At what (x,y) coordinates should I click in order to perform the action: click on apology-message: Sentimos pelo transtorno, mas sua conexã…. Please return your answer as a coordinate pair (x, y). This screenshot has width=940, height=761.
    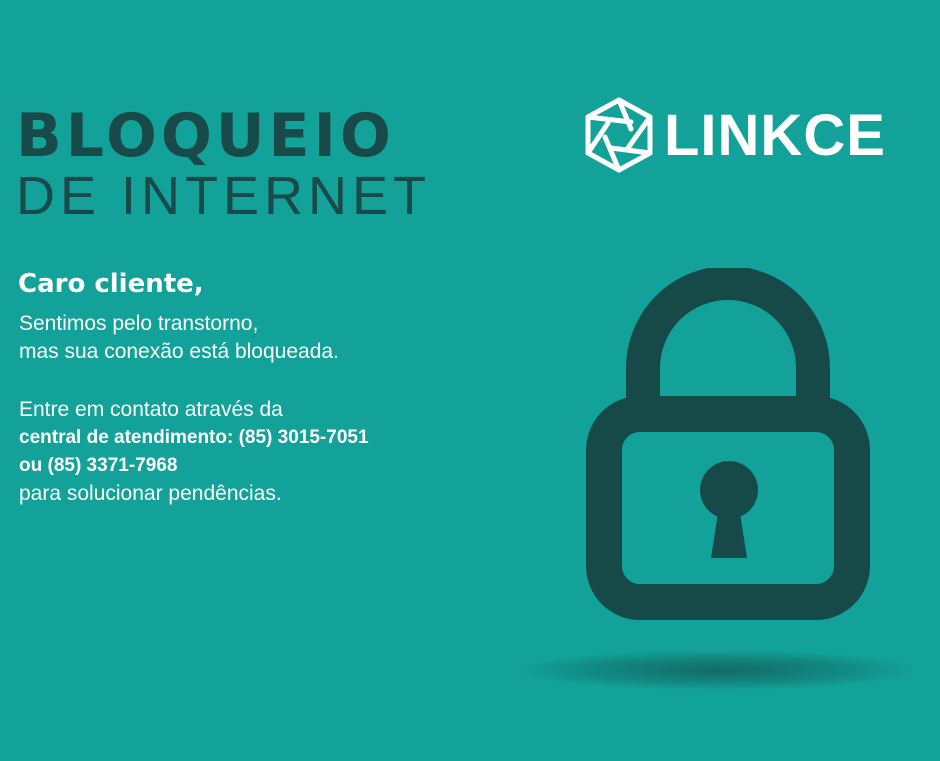
    Looking at the image, I should click on (179, 338).